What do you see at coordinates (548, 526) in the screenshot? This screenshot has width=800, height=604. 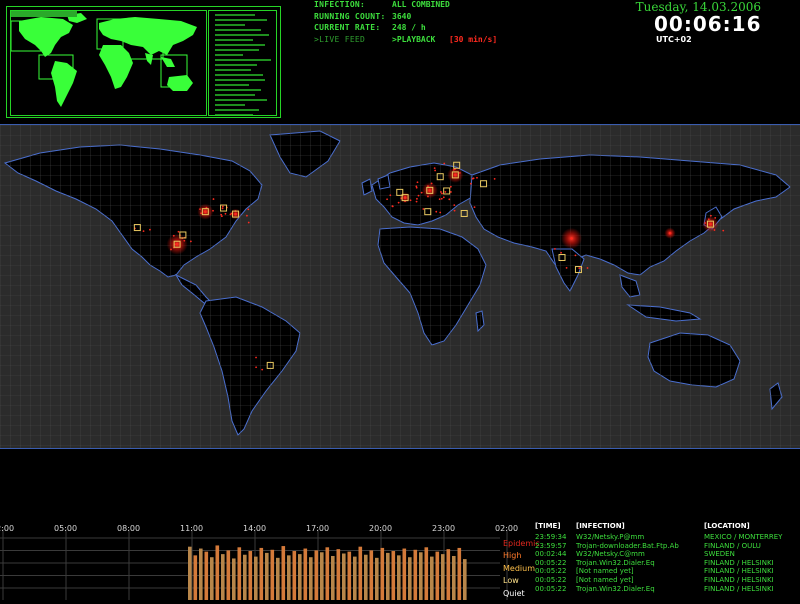 I see `col-header-time: [TIME]` at bounding box center [548, 526].